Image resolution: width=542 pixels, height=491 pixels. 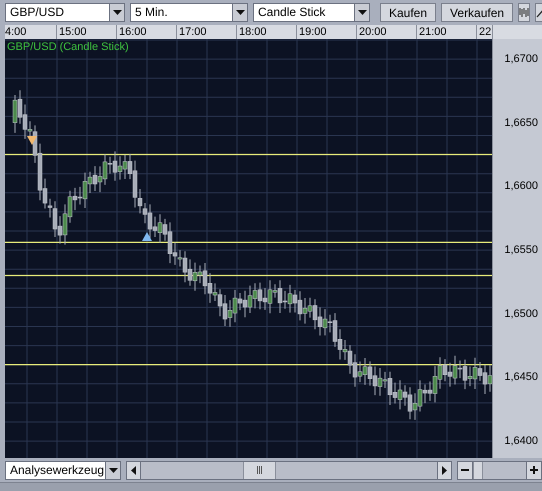 I want to click on dropdown-value: GBP/USD, so click(x=37, y=12).